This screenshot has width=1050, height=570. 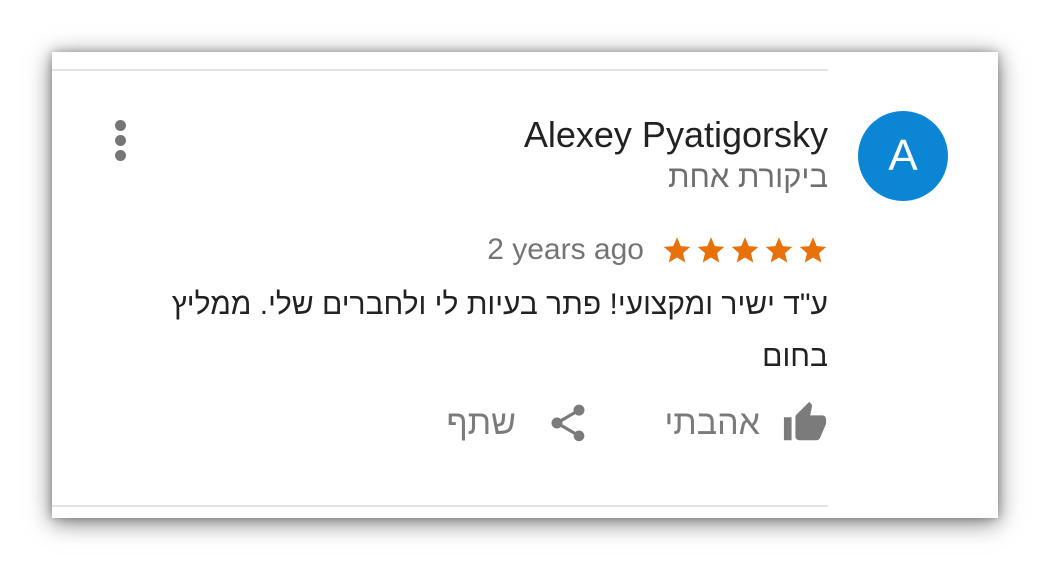 I want to click on like-button: אהבתי, so click(x=746, y=423).